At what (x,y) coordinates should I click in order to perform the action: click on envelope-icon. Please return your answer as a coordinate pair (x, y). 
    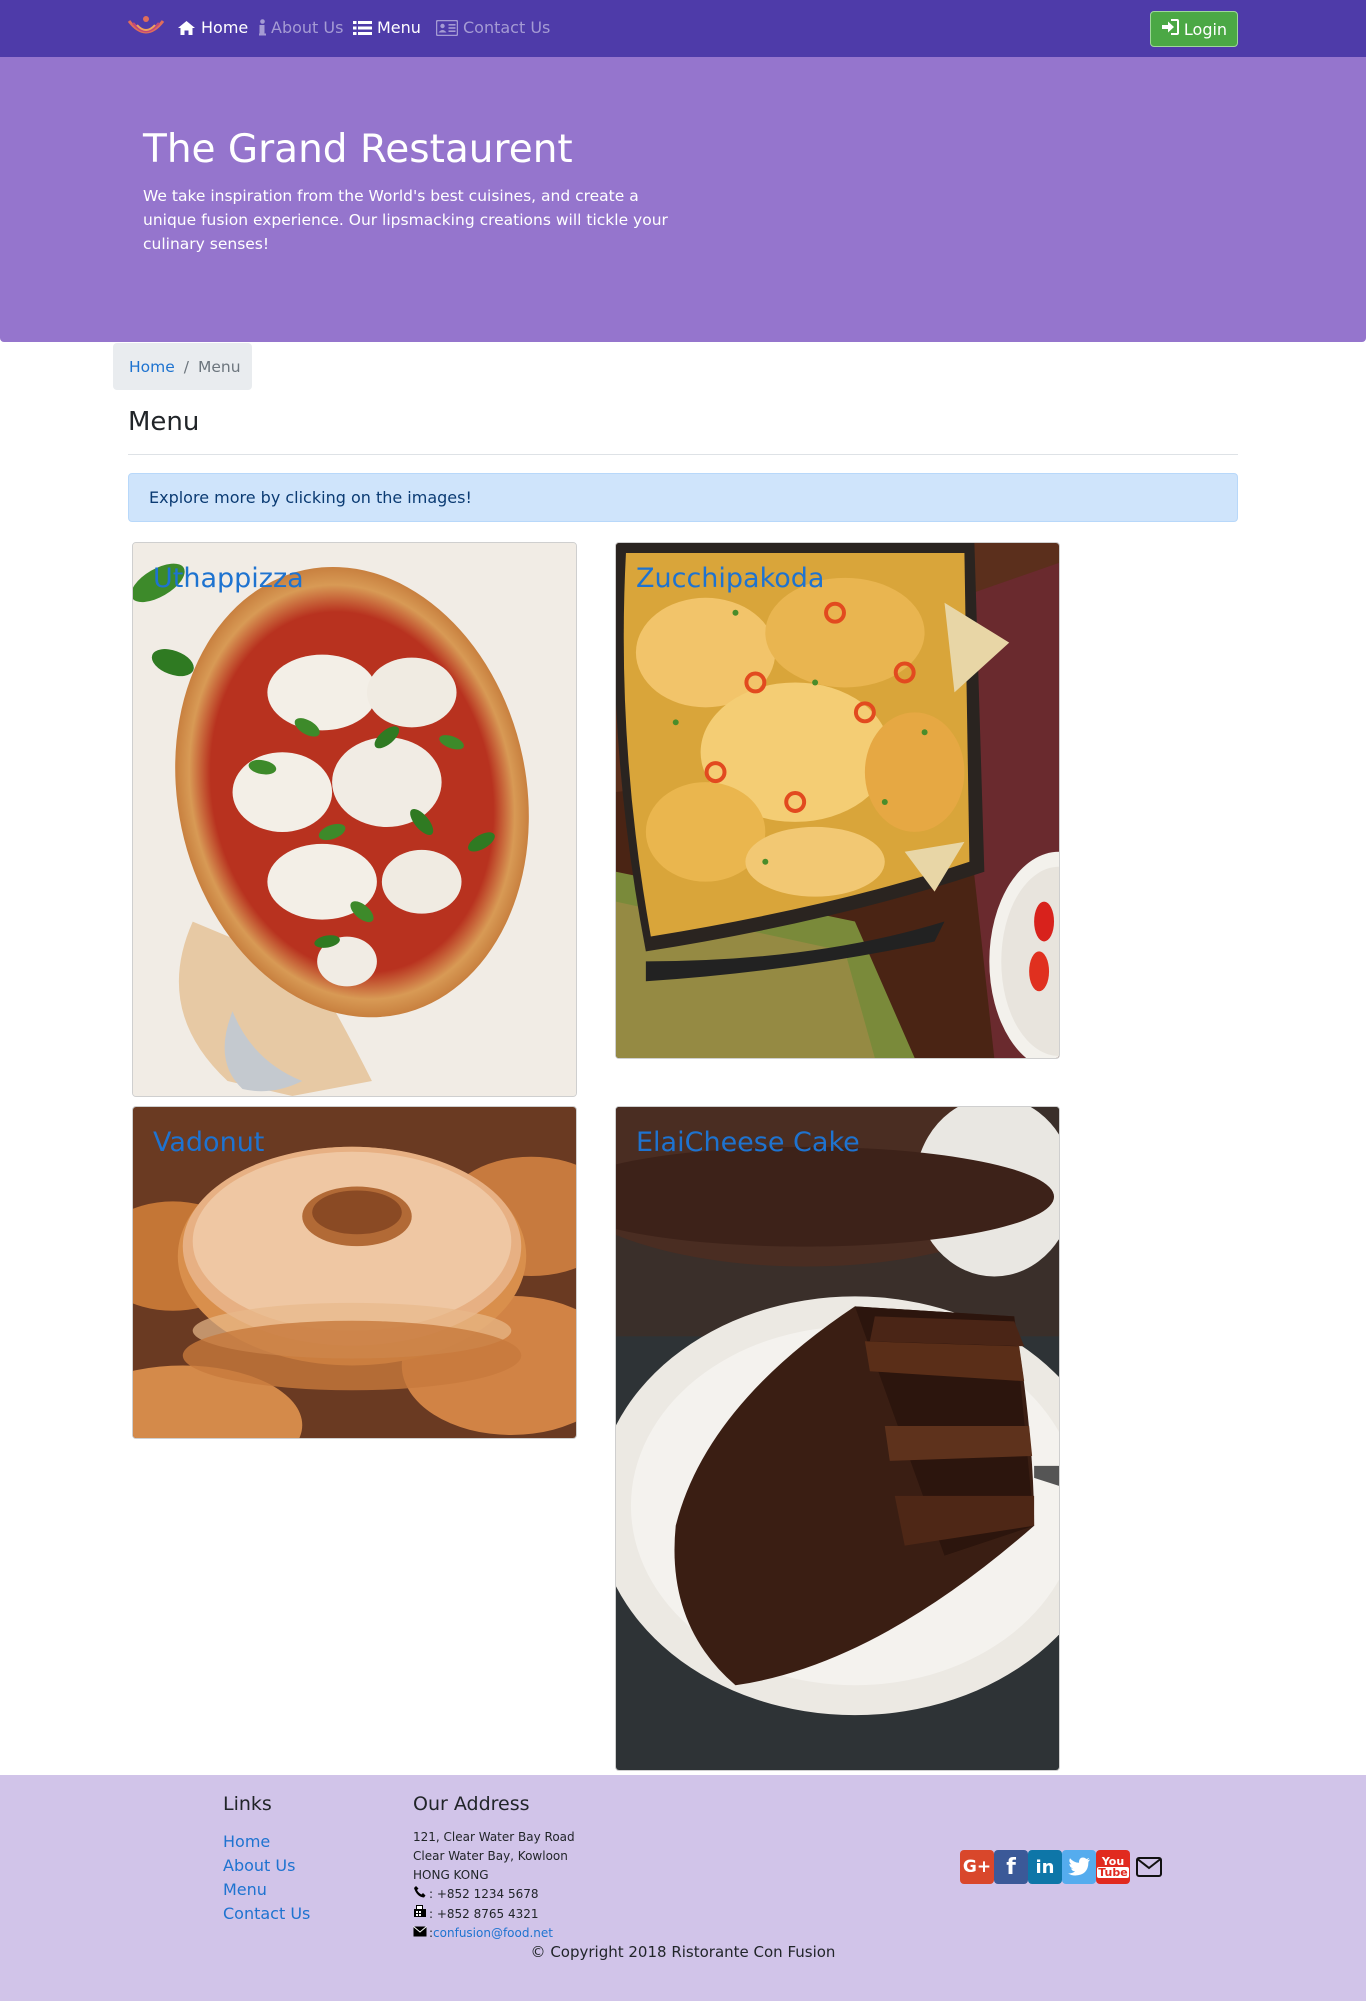
    Looking at the image, I should click on (1149, 1867).